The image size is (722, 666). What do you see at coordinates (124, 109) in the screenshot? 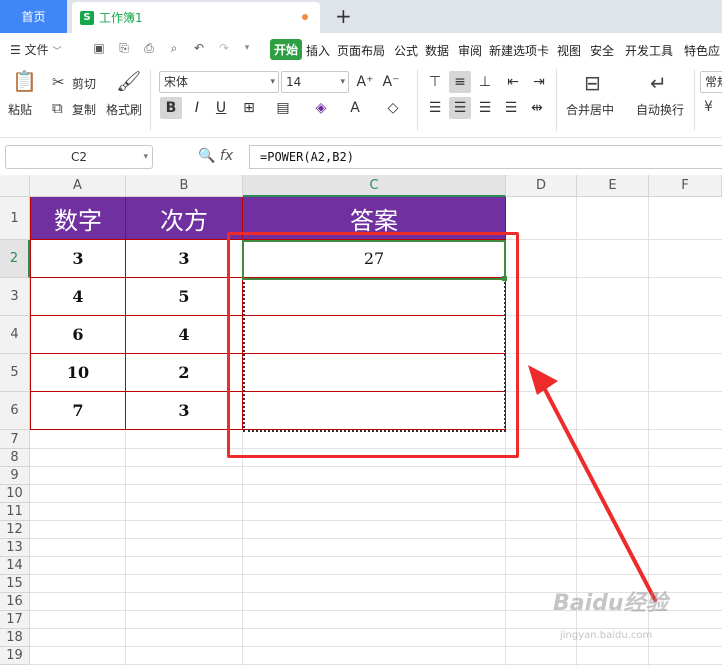
I see `format-painter-button: 格式刷` at bounding box center [124, 109].